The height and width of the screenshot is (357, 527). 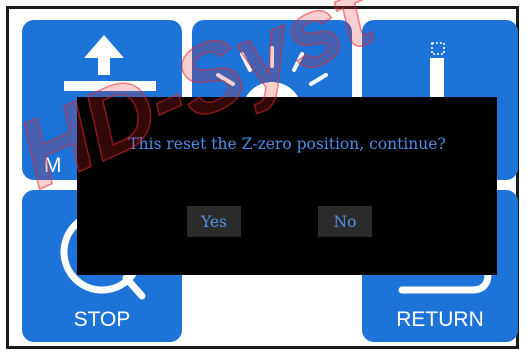 I want to click on yes-button: Yes, so click(x=214, y=221).